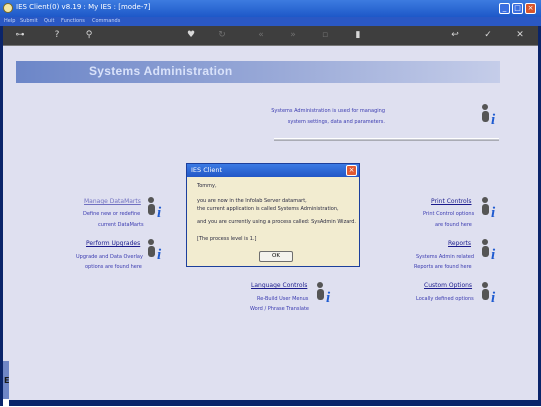  Describe the element at coordinates (520, 35) in the screenshot. I see `close-icon: ✕` at that location.